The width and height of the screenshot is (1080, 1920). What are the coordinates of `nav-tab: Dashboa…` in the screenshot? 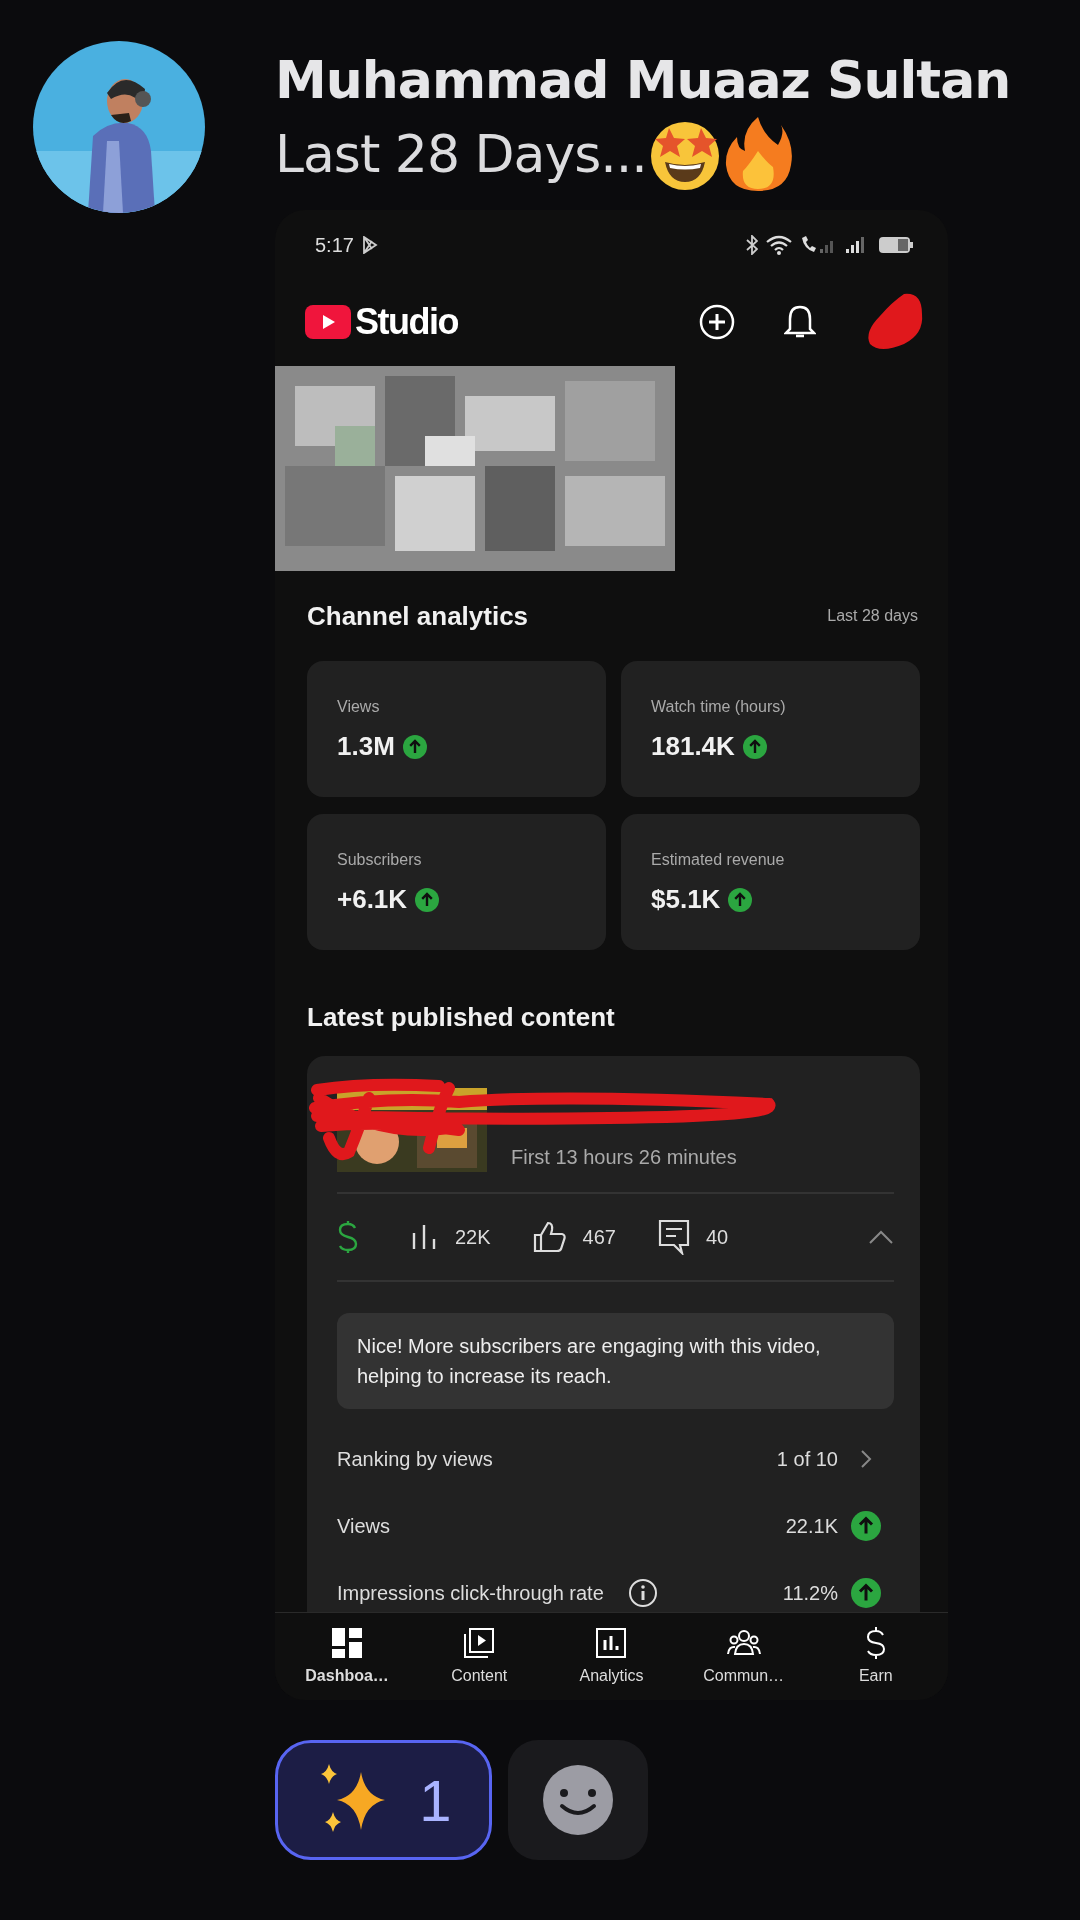 It's located at (347, 1656).